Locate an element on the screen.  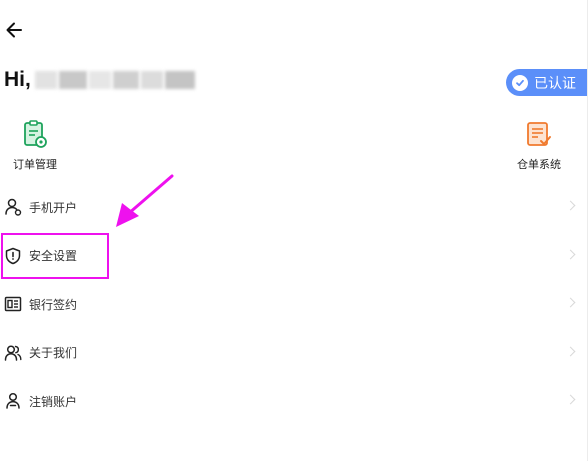
menu-item-label: 手机开户 is located at coordinates (53, 207).